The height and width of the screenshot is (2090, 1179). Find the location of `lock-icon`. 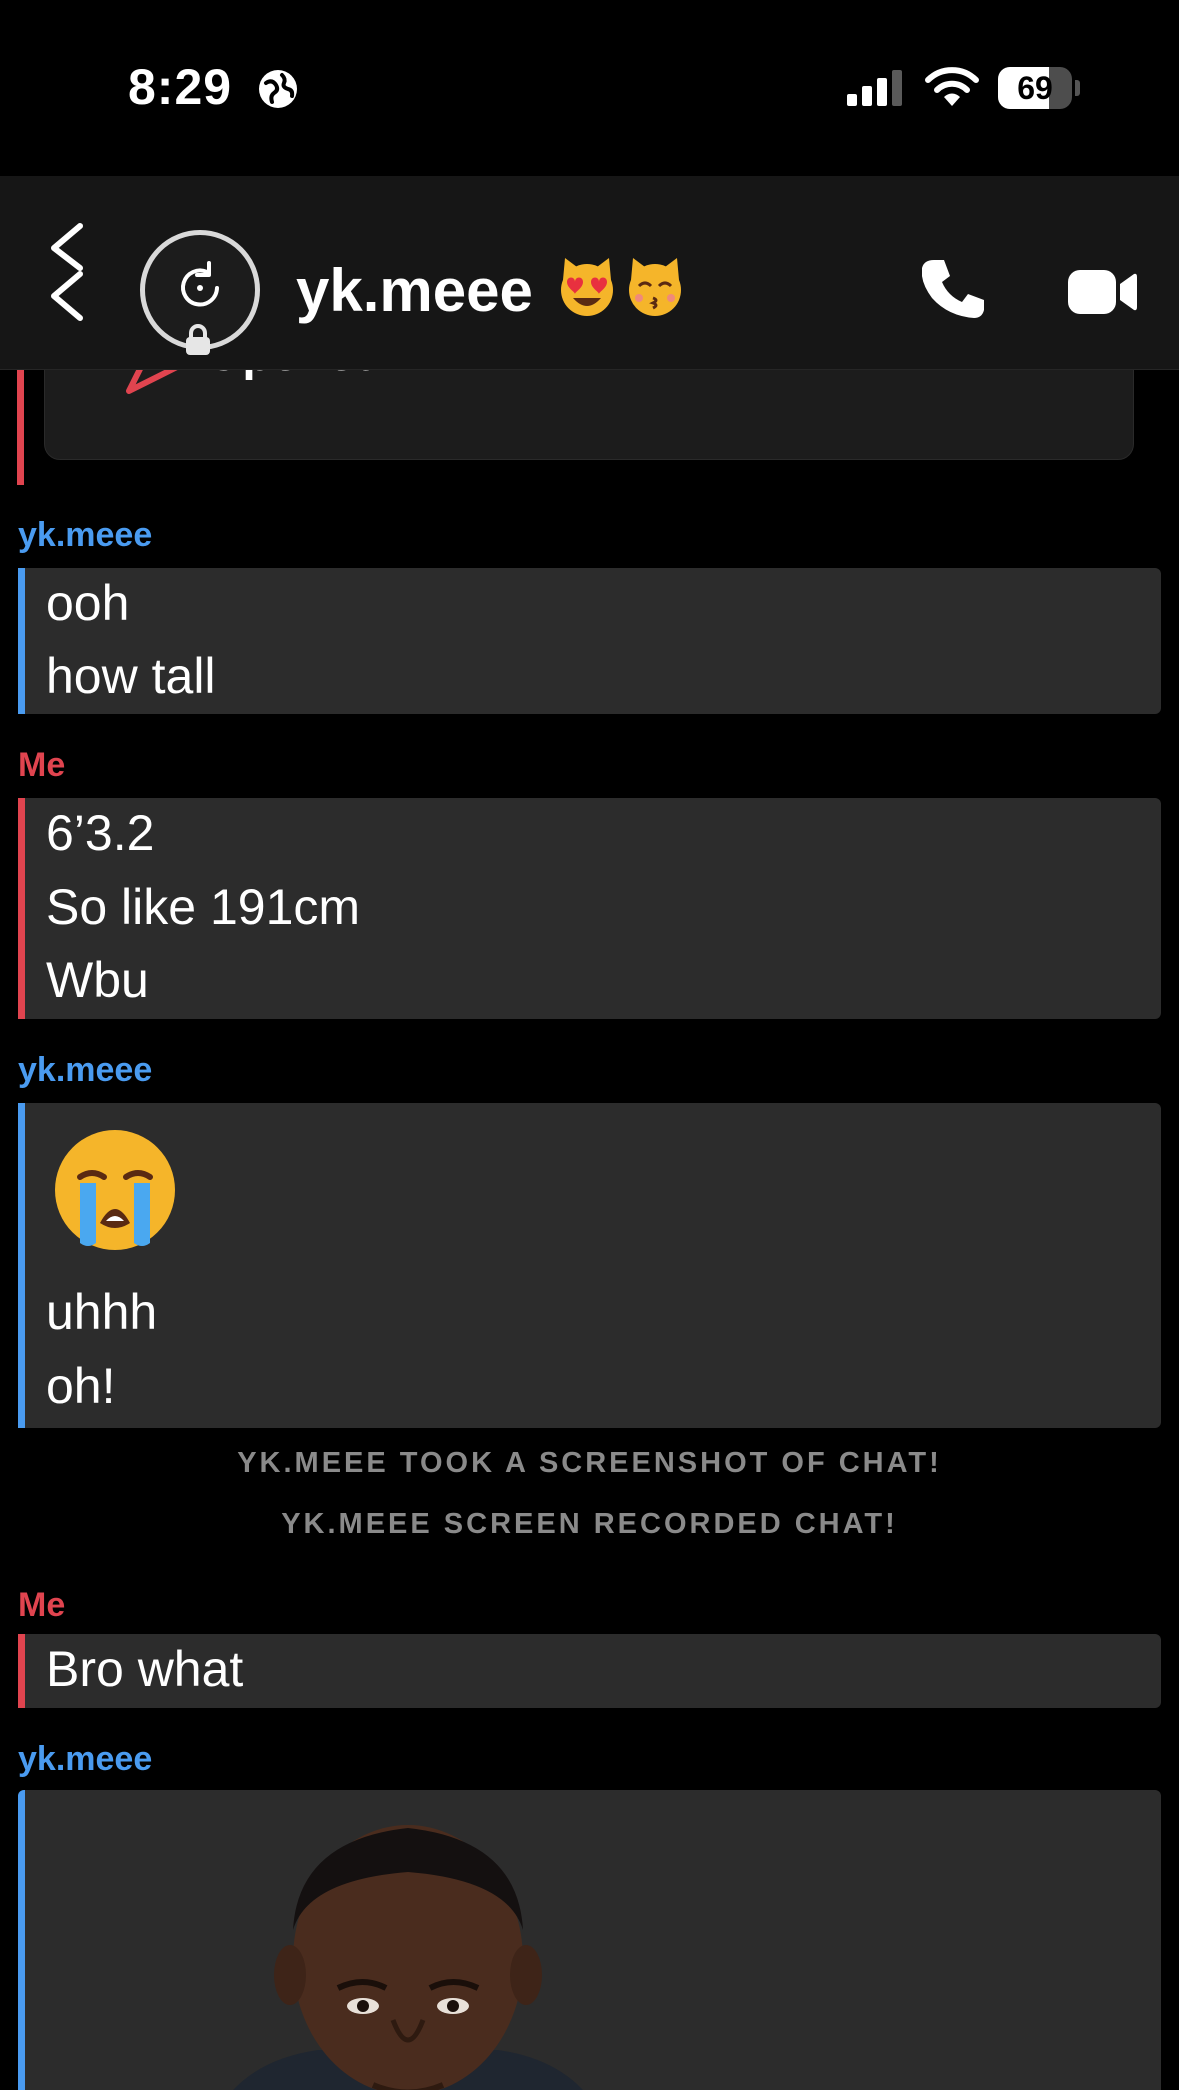

lock-icon is located at coordinates (198, 339).